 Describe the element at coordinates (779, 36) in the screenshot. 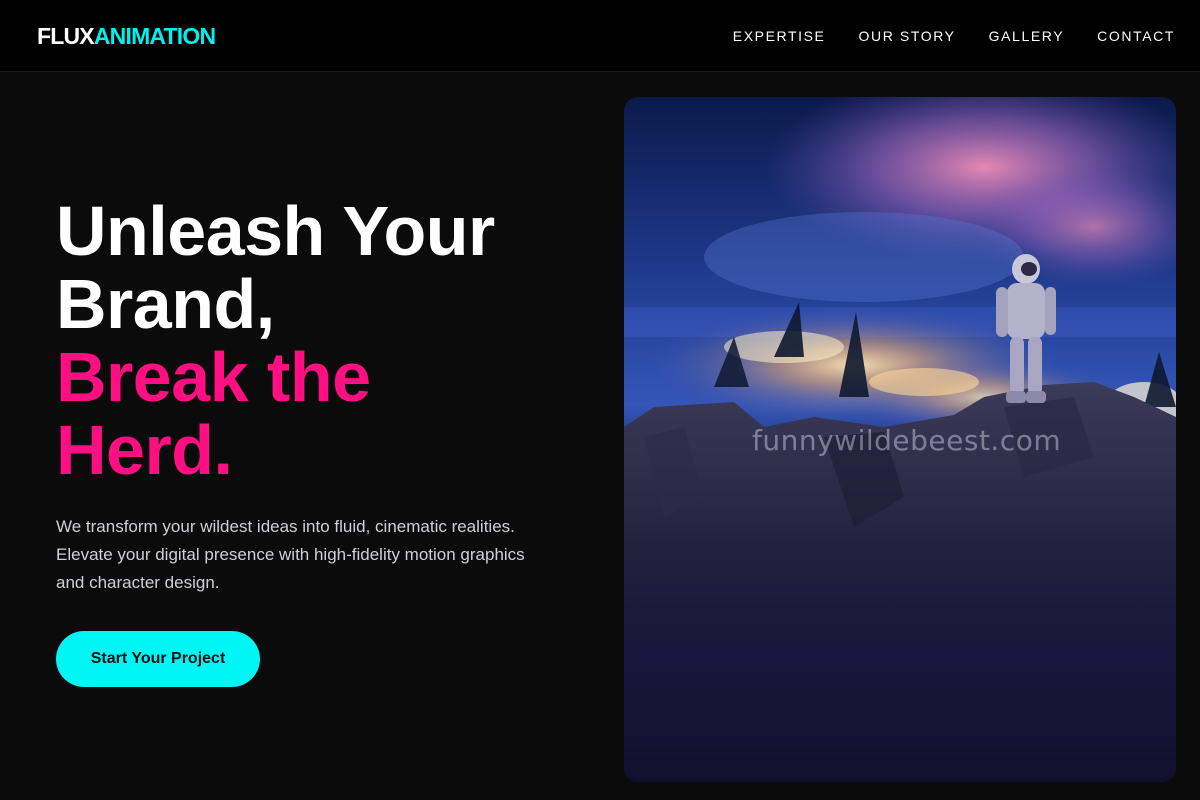

I see `nav-link-expertise: EXPERTISE` at that location.